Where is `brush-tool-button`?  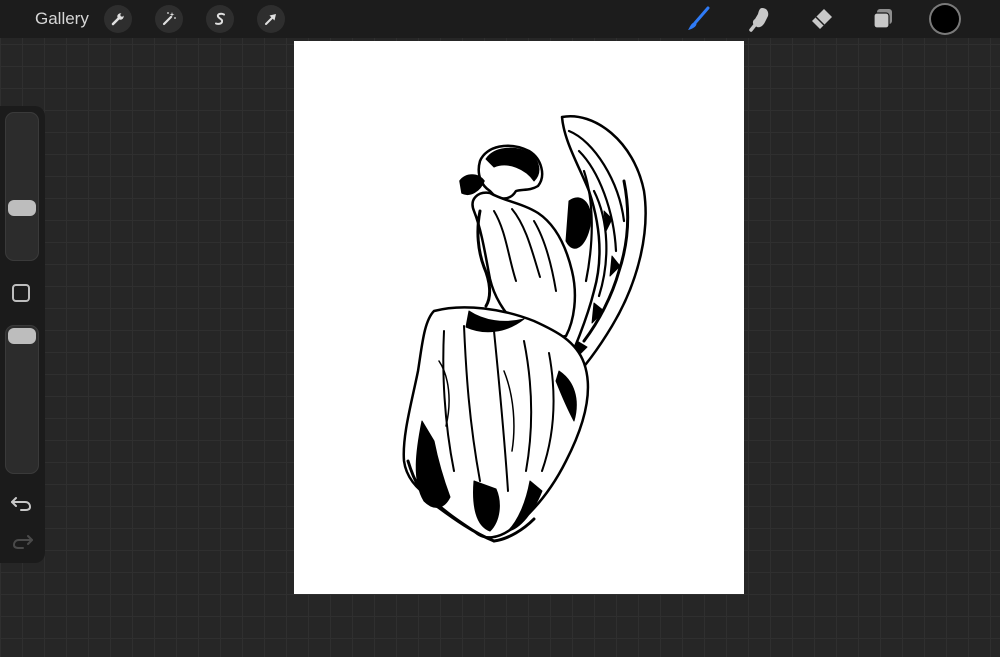 brush-tool-button is located at coordinates (698, 19).